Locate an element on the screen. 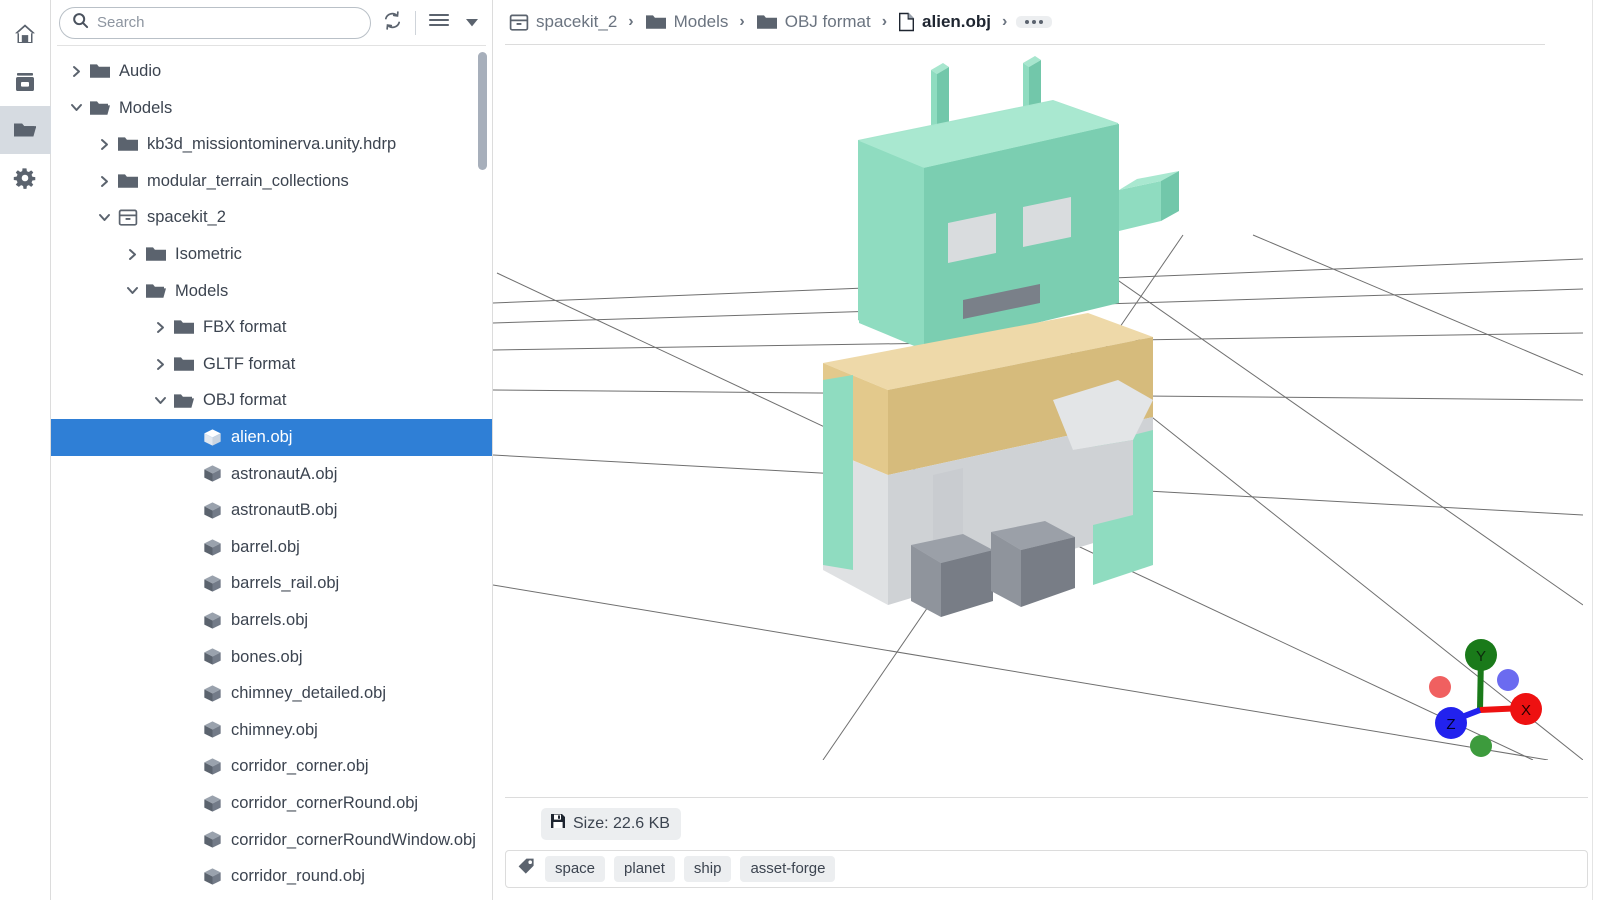 The image size is (1600, 900). tree-row-label: Audio is located at coordinates (140, 71).